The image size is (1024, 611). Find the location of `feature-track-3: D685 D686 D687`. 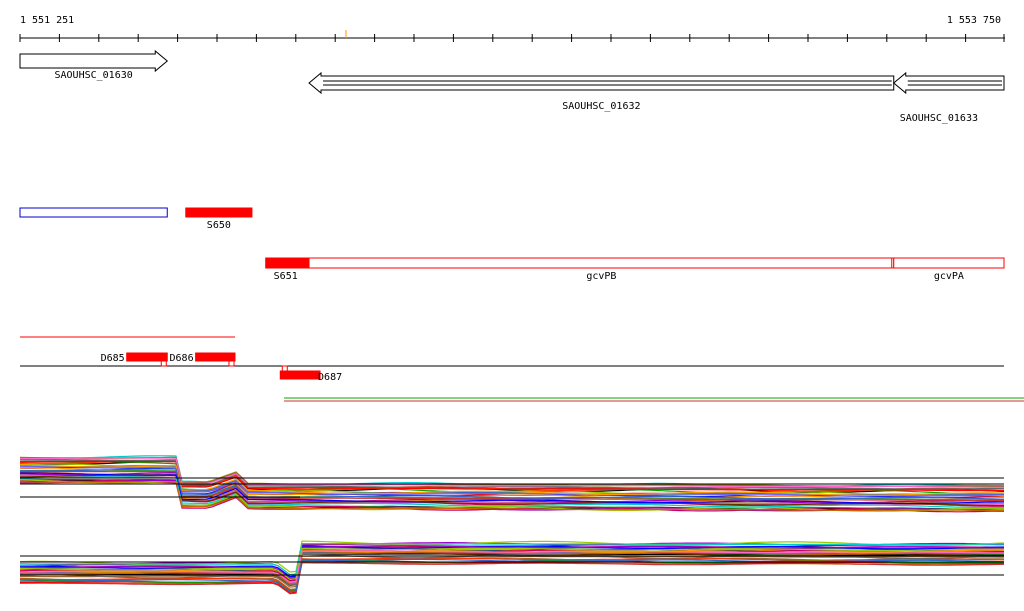

feature-track-3: D685 D686 D687 is located at coordinates (522, 369).